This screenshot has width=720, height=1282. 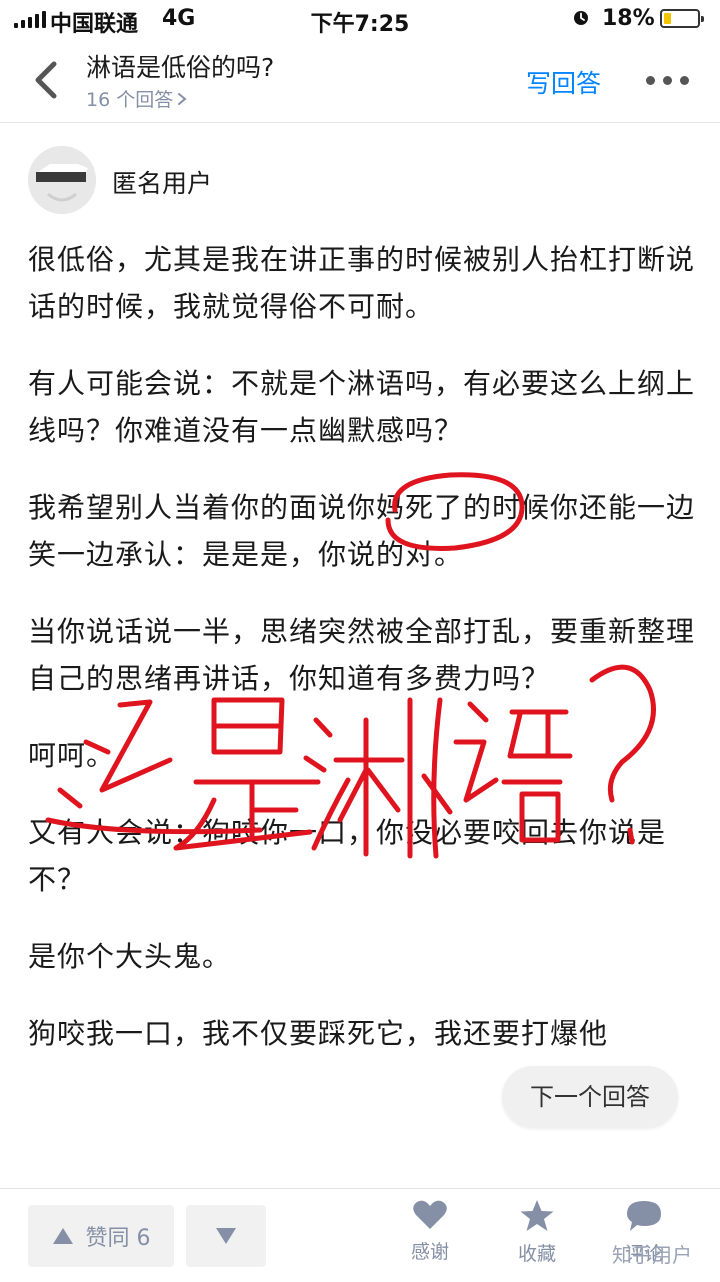 I want to click on bottom-action-bar: 赞同 6 感谢 收藏 评论 知乎用户, so click(x=360, y=1235).